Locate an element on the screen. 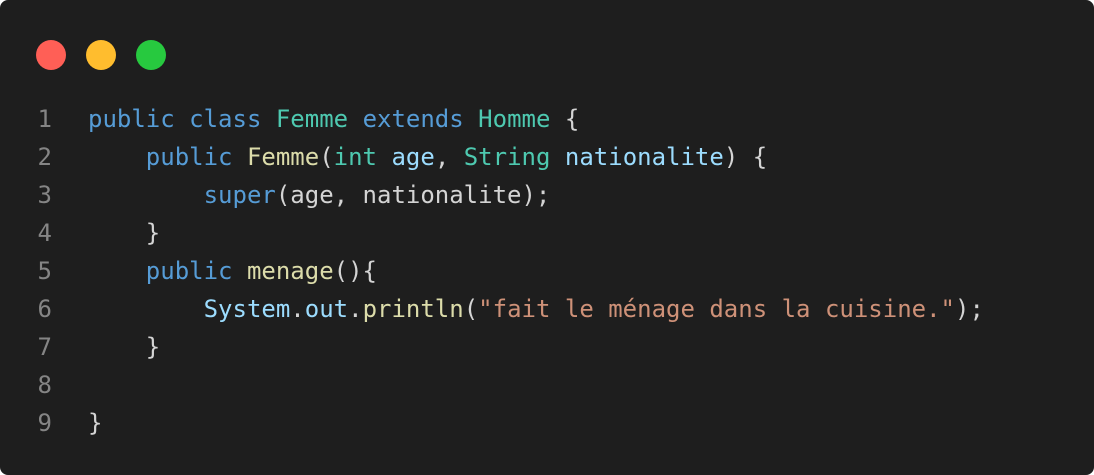  code-token-plain: ) { is located at coordinates (745, 157).